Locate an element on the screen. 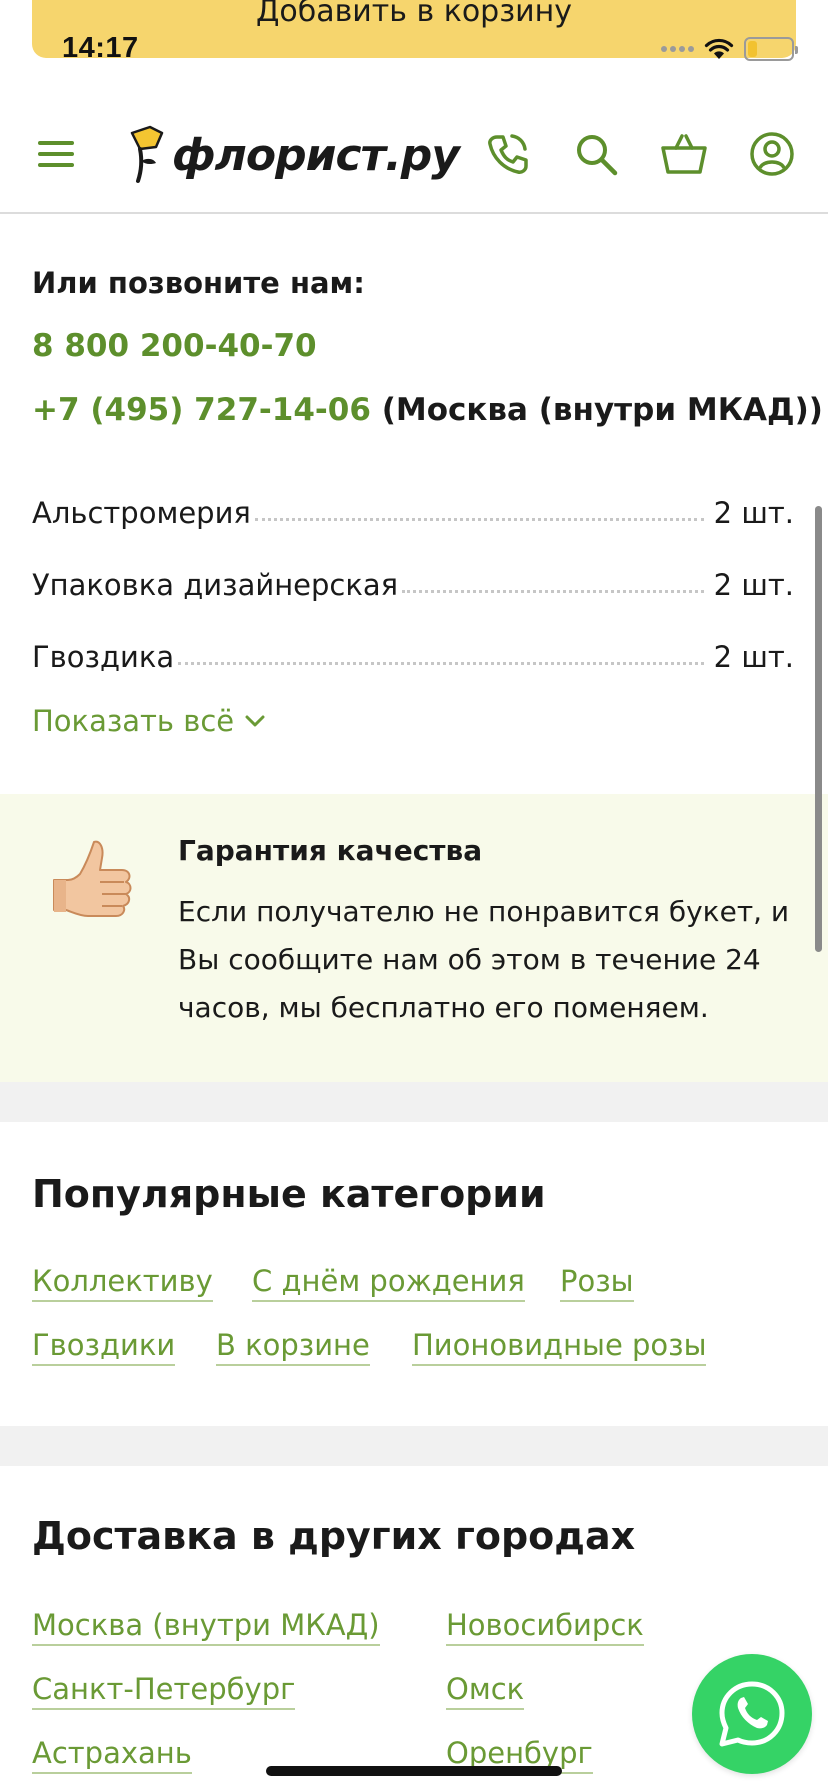 Image resolution: width=828 pixels, height=1792 pixels. add-to-cart-label: Добавить в корзину is located at coordinates (414, 14).